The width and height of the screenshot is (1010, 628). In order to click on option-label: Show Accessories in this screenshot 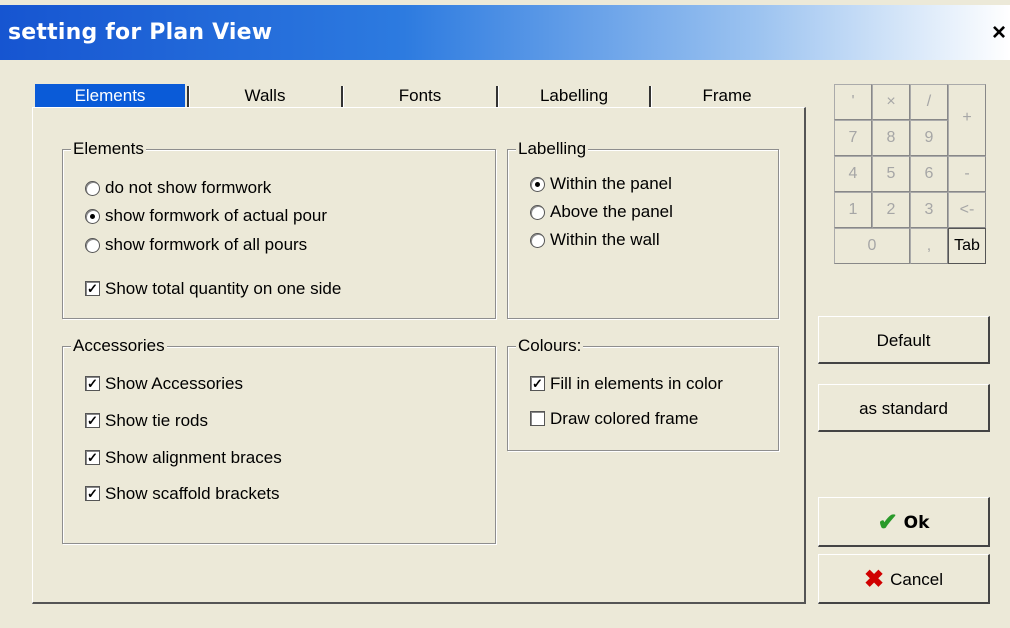, I will do `click(174, 383)`.